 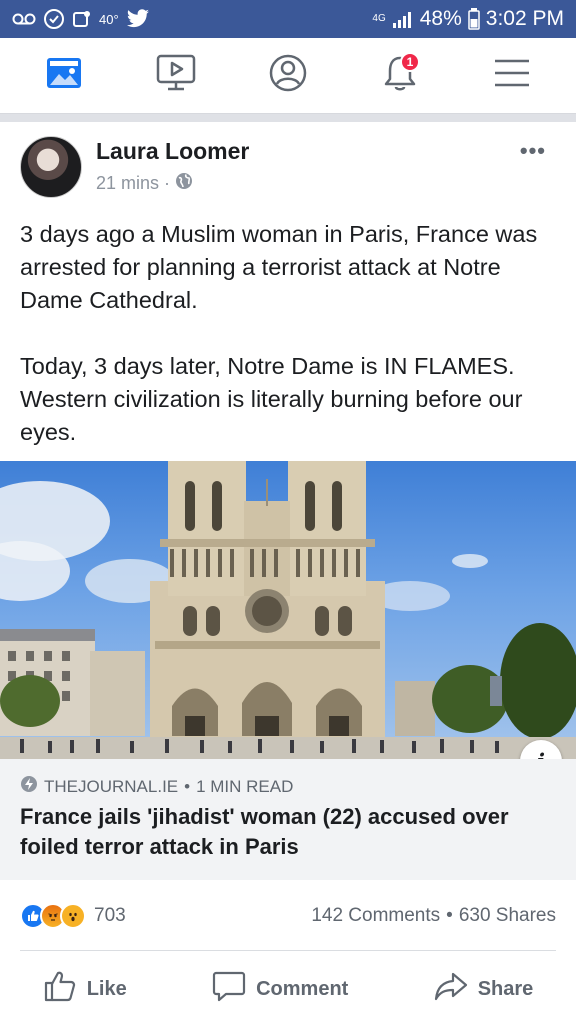 What do you see at coordinates (288, 118) in the screenshot?
I see `feed-divider` at bounding box center [288, 118].